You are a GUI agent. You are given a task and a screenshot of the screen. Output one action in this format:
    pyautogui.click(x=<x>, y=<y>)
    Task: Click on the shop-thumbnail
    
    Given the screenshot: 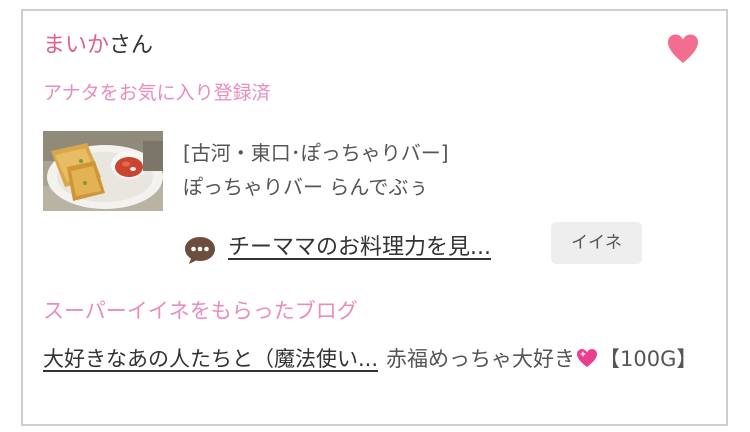 What is the action you would take?
    pyautogui.click(x=103, y=171)
    